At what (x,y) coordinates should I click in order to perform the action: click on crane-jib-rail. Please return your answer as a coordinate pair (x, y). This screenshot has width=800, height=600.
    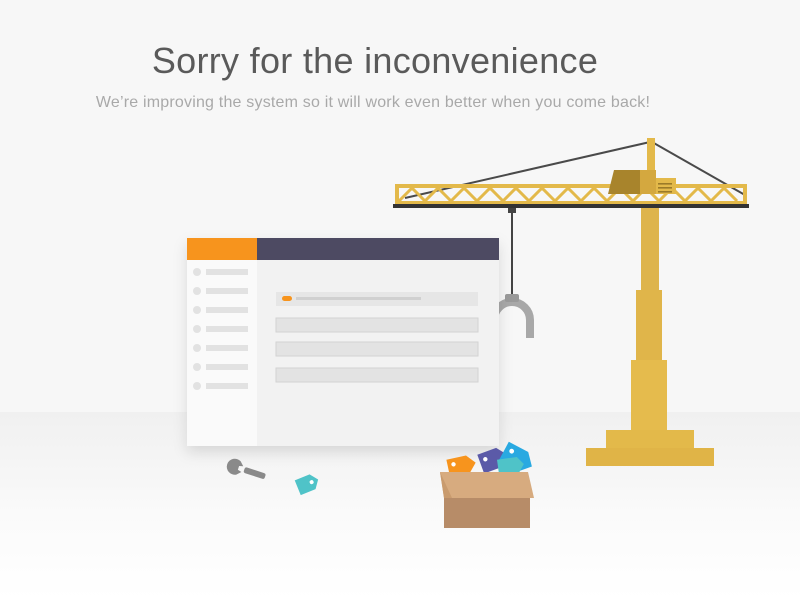
    Looking at the image, I should click on (571, 206).